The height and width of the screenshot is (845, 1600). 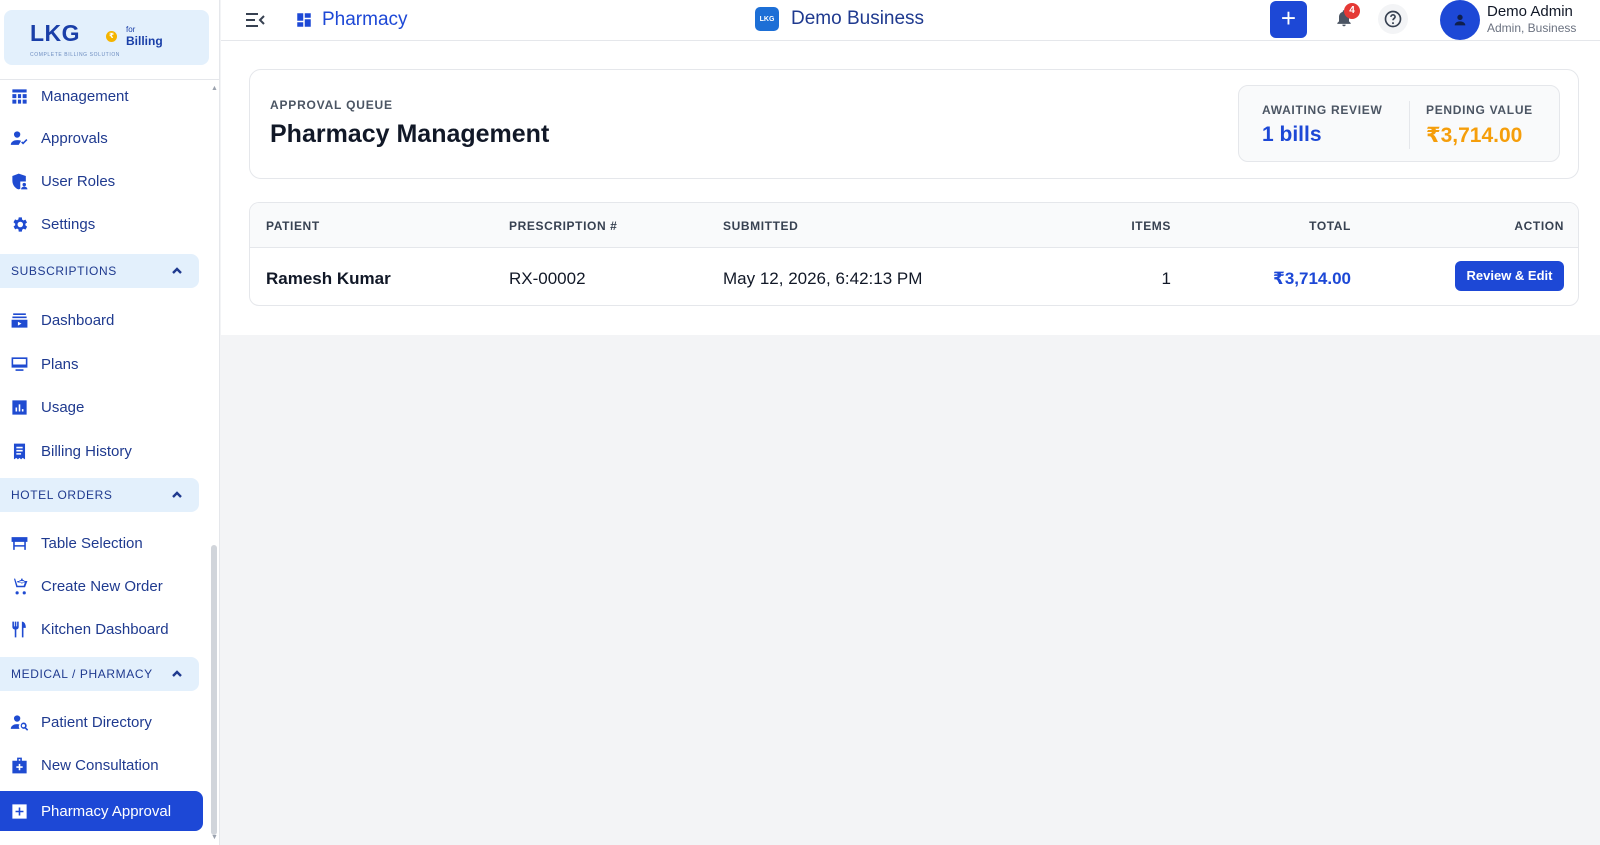 I want to click on stat-pending-value: PENDING VALUE ₹3,714.00, so click(x=1479, y=125).